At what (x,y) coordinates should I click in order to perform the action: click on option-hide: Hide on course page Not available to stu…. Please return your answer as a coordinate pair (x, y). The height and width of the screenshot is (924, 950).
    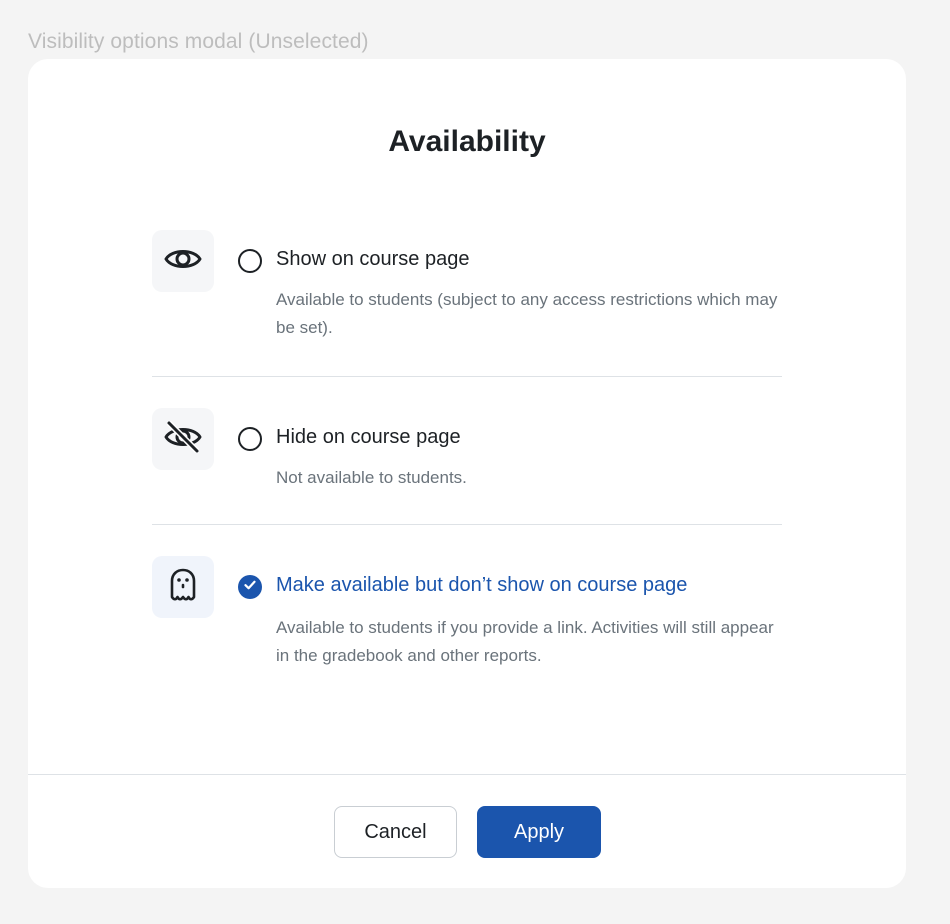
    Looking at the image, I should click on (467, 453).